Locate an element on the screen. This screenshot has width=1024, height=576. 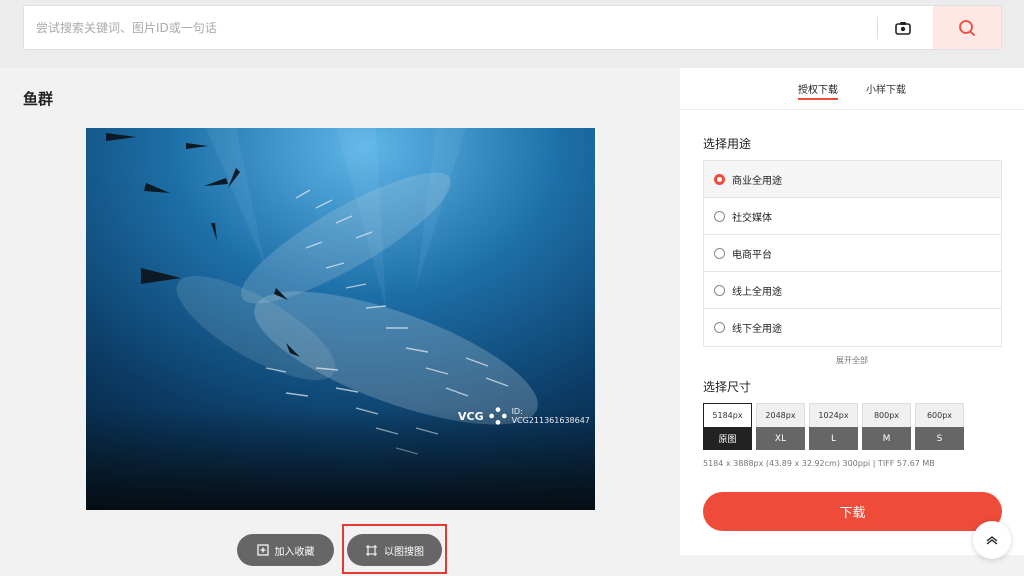
size-option-m: 800px M is located at coordinates (886, 426).